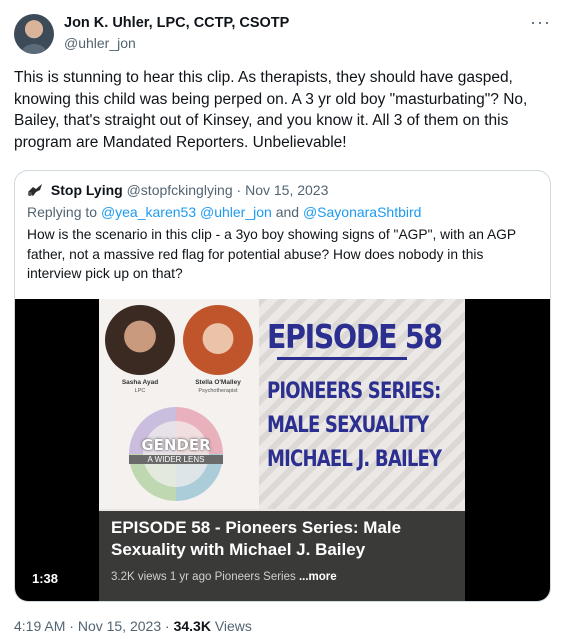  Describe the element at coordinates (236, 212) in the screenshot. I see `reply-mention-2: @uhler_jon` at that location.